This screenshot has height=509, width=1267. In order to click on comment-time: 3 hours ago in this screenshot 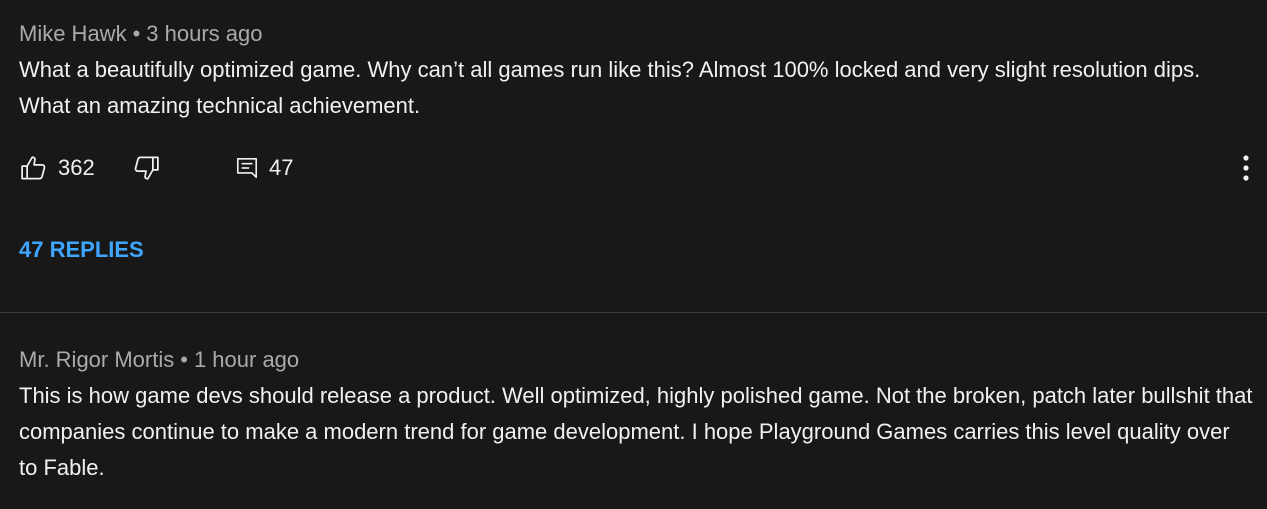, I will do `click(204, 33)`.